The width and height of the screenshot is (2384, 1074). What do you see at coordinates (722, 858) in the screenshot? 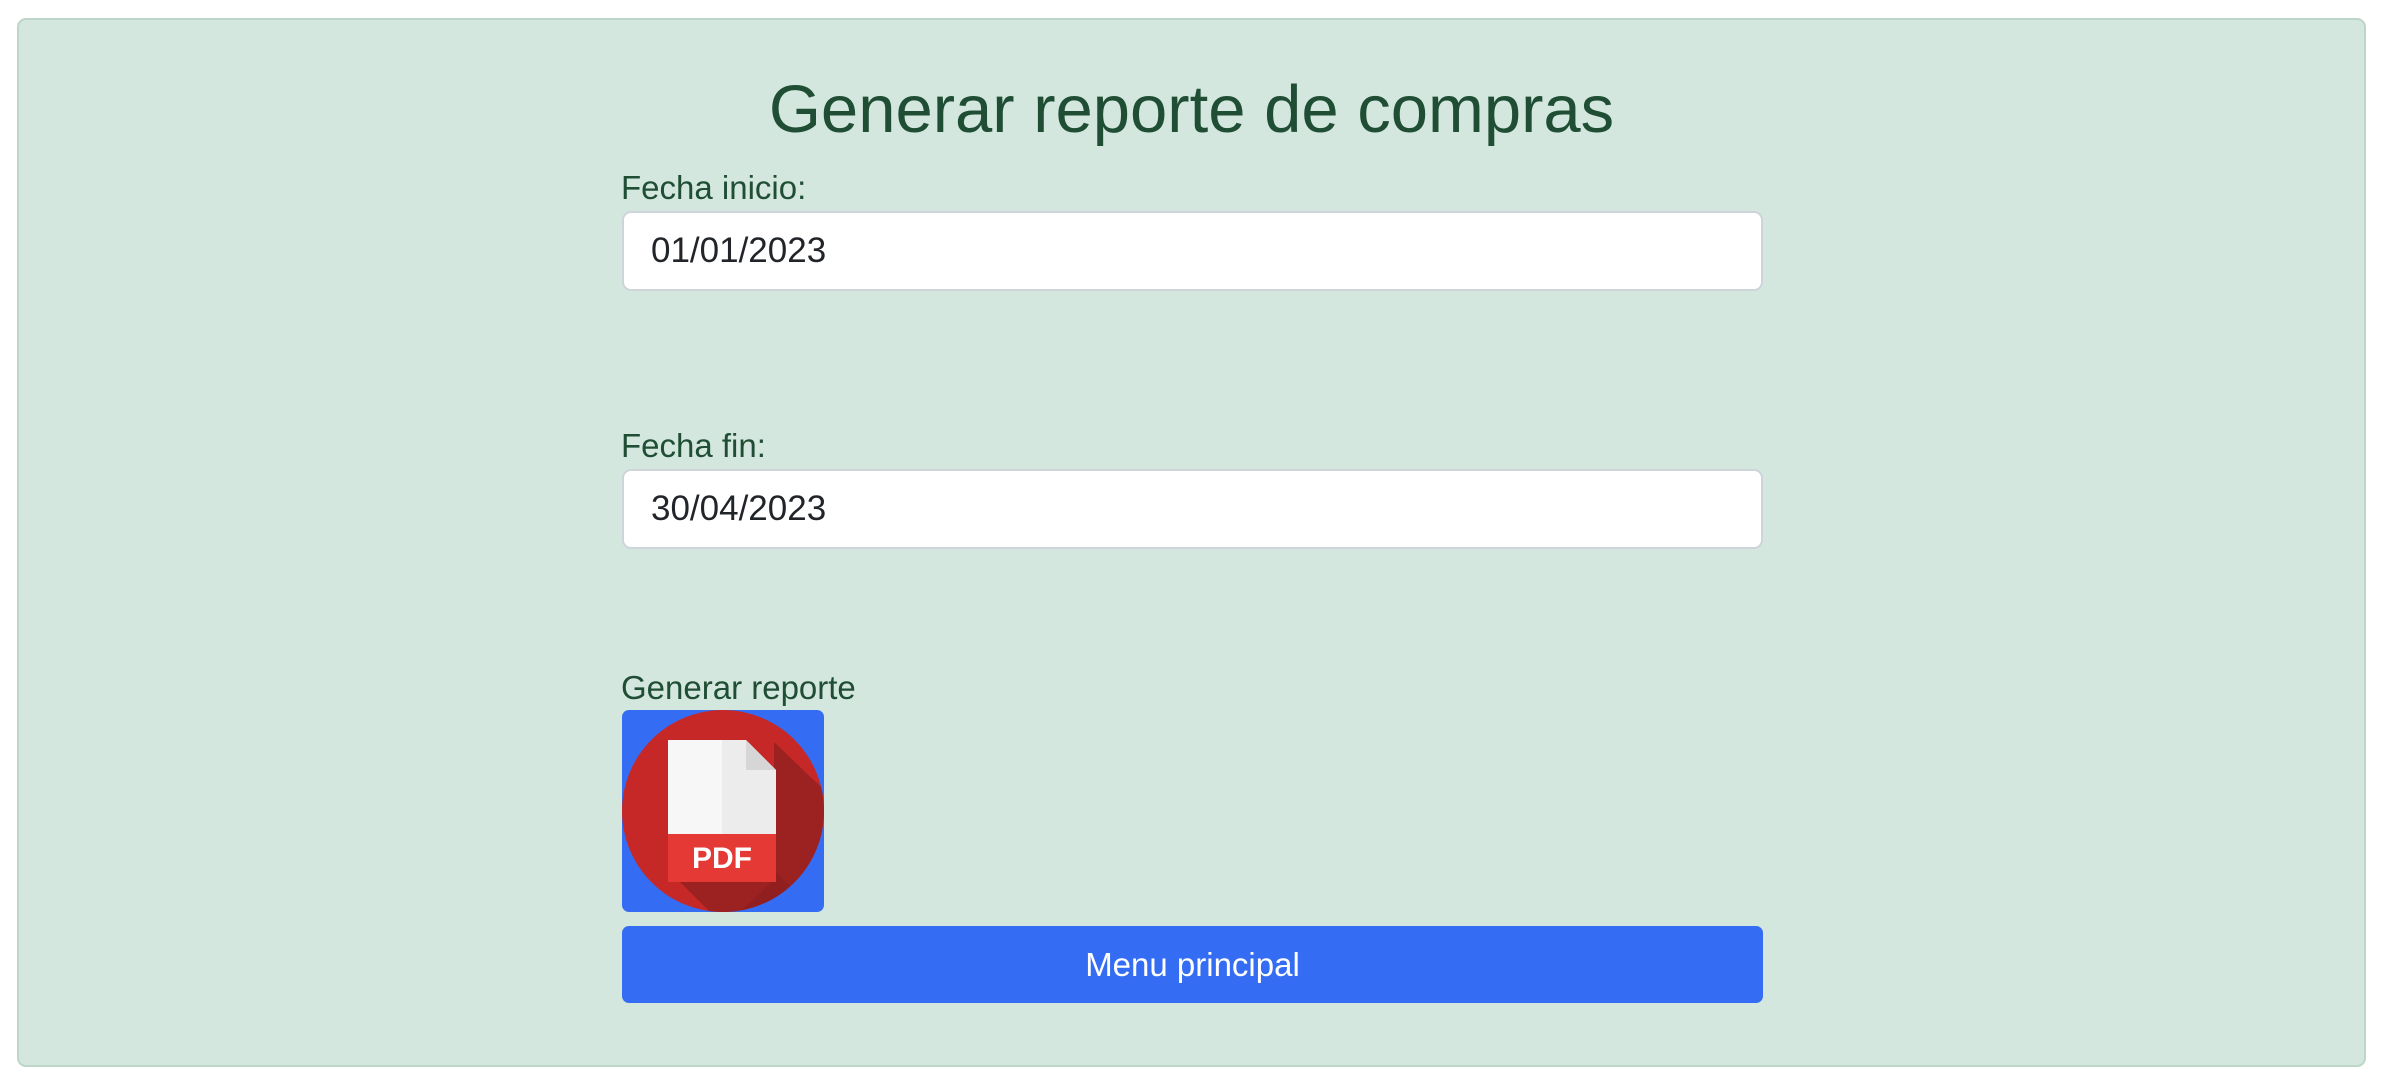
I see `pdf-label: PDF` at bounding box center [722, 858].